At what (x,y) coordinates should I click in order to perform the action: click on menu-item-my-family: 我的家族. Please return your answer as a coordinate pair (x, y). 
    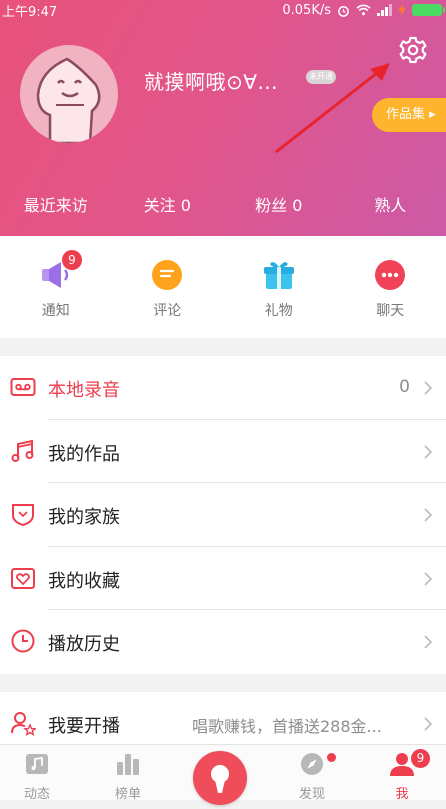
    Looking at the image, I should click on (223, 515).